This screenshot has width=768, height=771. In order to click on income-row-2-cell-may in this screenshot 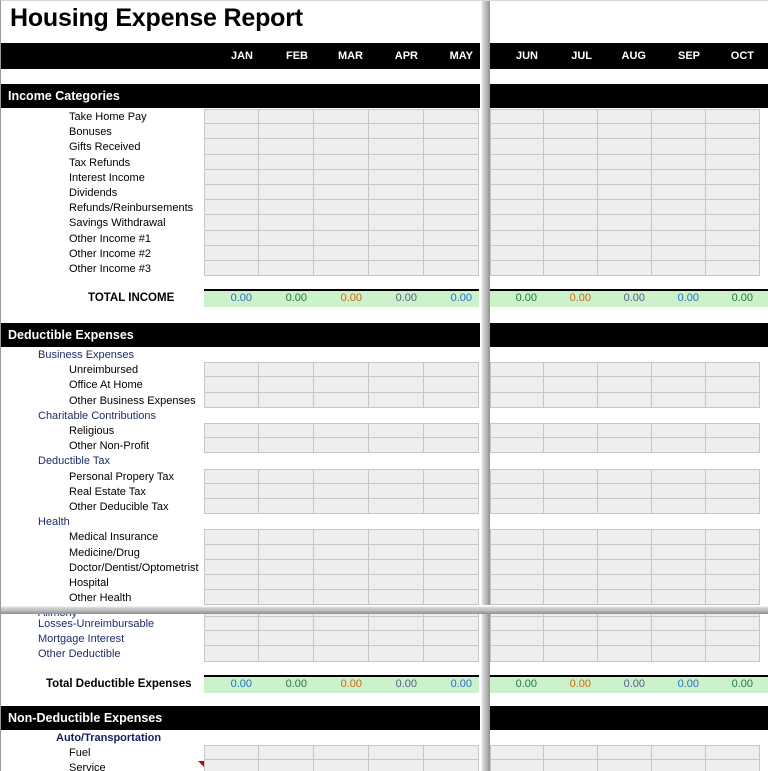, I will do `click(451, 147)`.